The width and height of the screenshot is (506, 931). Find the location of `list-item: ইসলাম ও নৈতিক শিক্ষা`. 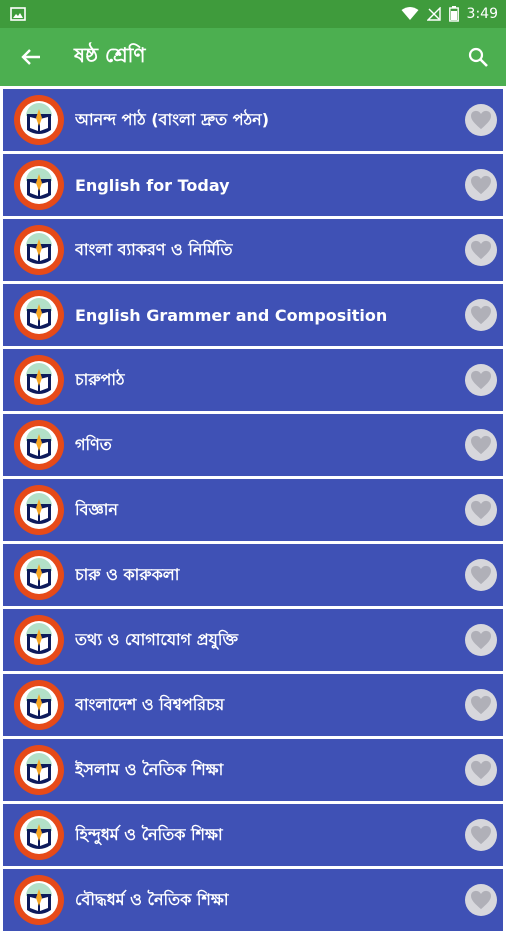

list-item: ইসলাম ও নৈতিক শিক্ষা is located at coordinates (253, 770).